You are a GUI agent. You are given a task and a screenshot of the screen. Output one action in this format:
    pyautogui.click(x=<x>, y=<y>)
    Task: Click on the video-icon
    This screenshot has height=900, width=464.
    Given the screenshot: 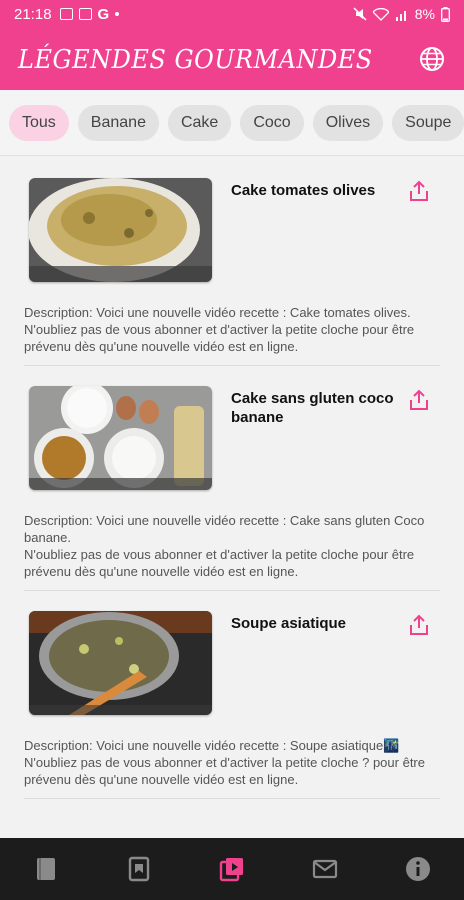 What is the action you would take?
    pyautogui.click(x=231, y=870)
    